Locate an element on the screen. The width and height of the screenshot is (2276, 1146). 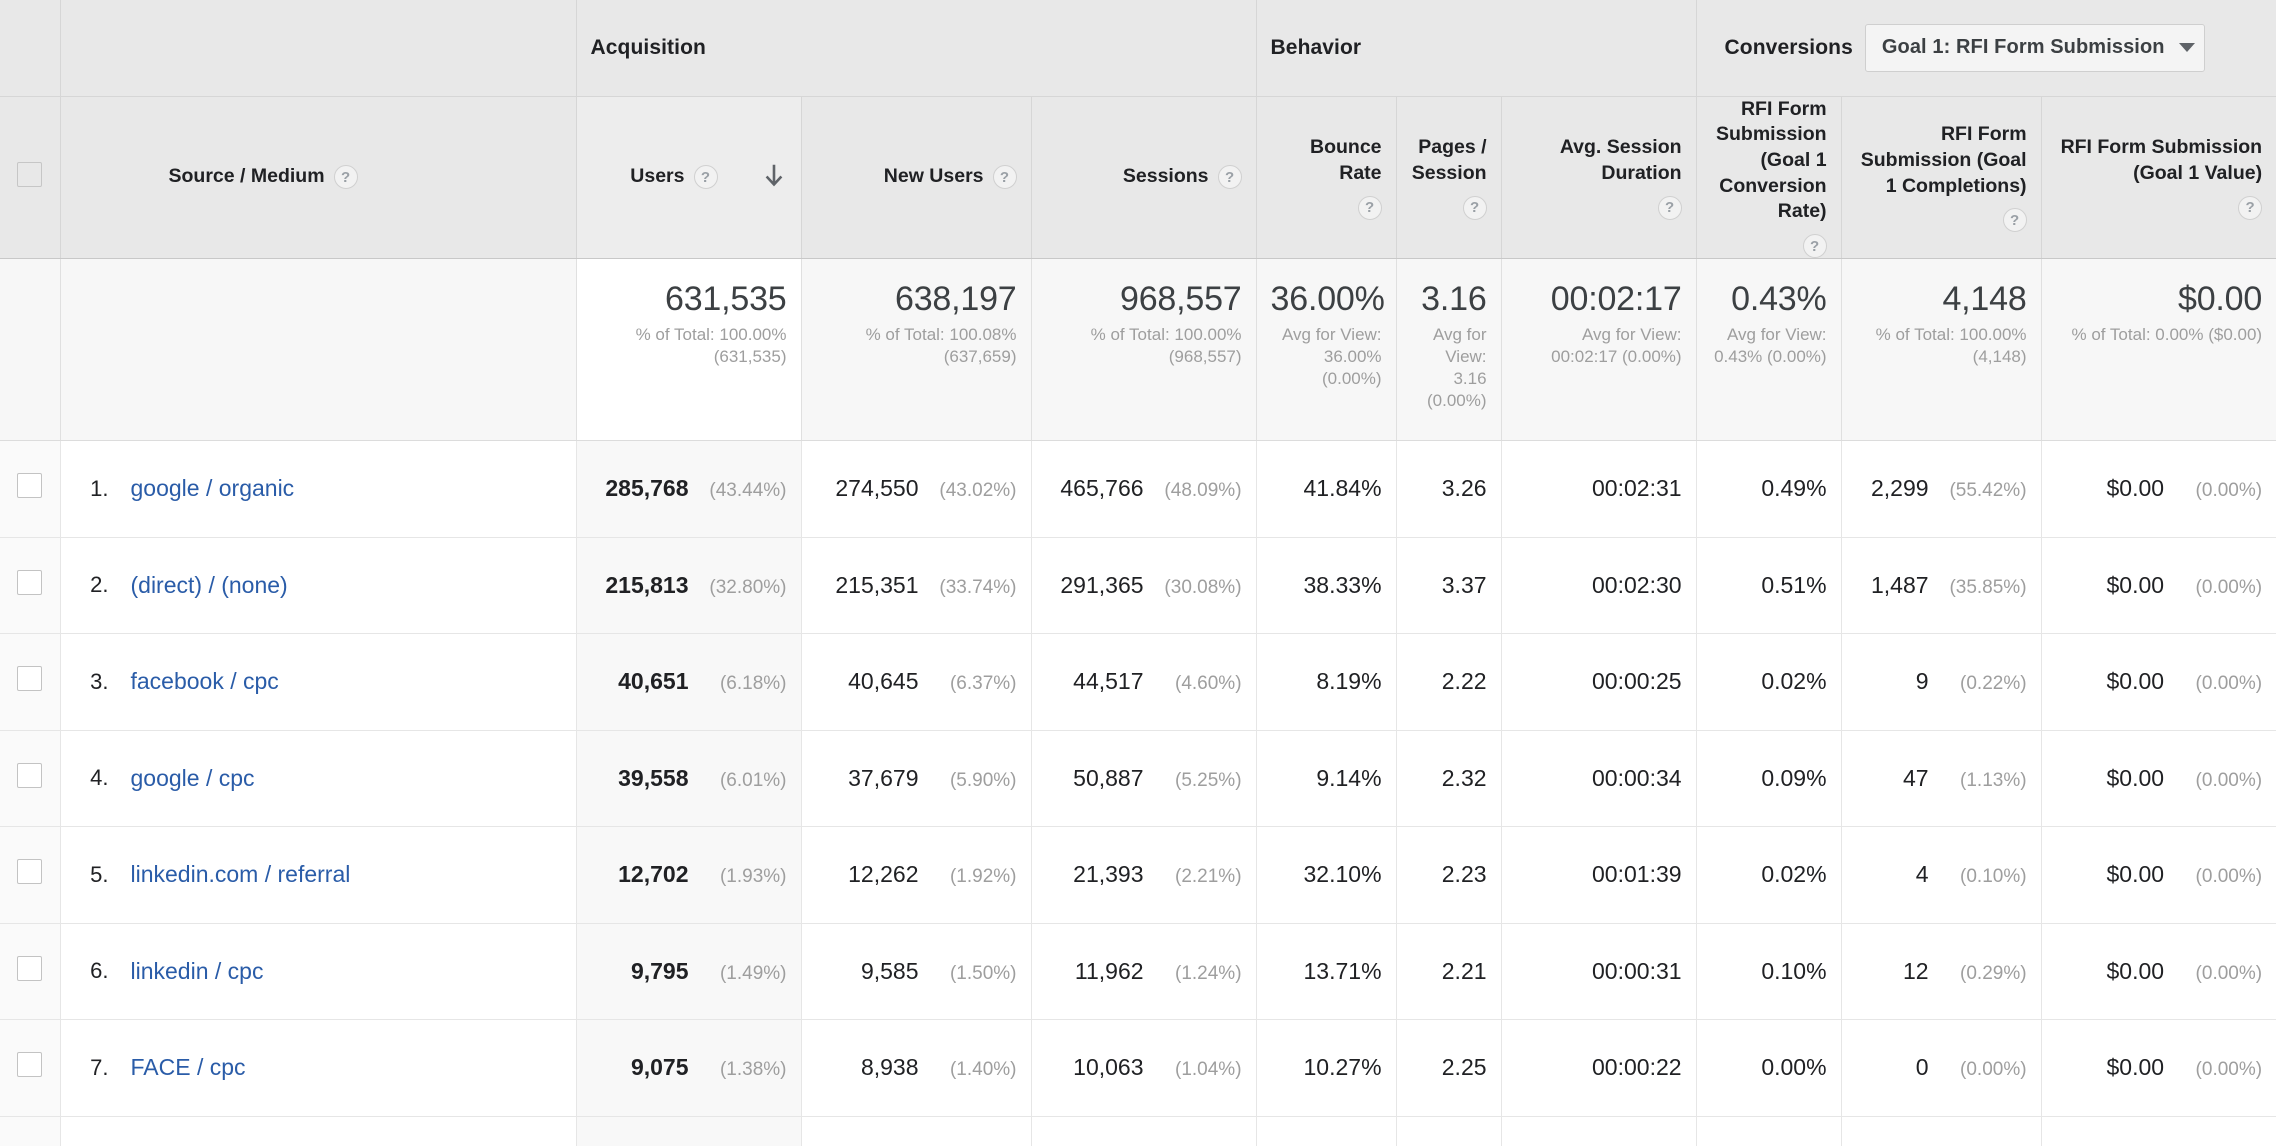
column-header-dimension: Source / Medium ? is located at coordinates (318, 178).